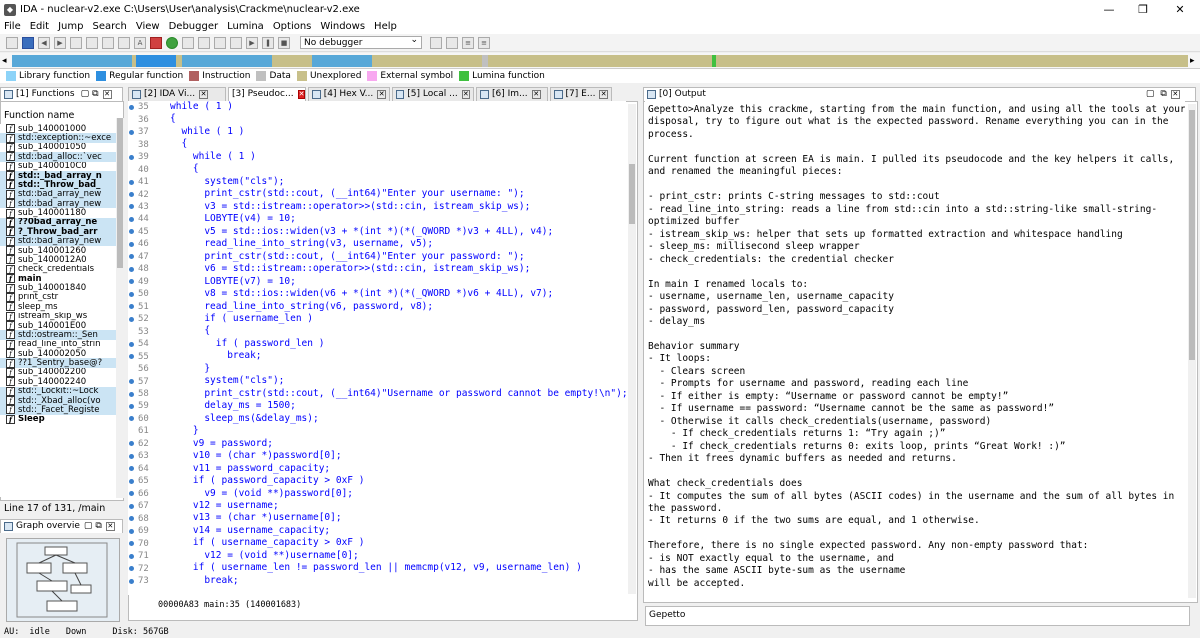 This screenshot has width=1200, height=638. What do you see at coordinates (398, 344) in the screenshot?
I see `code-line: if ( password_len )` at bounding box center [398, 344].